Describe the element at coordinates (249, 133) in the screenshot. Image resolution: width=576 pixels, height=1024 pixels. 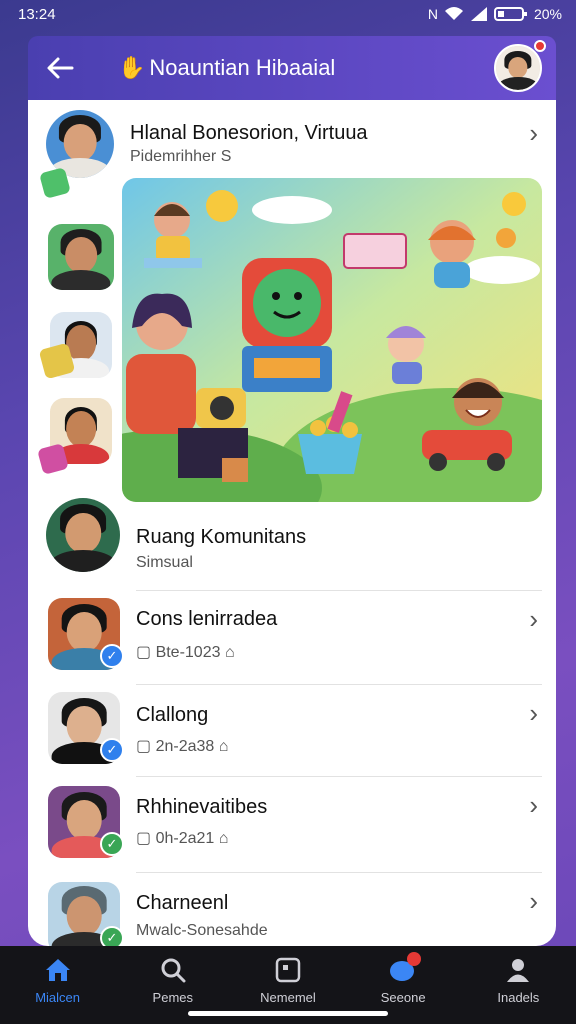
I see `featured-title: Hlanal Bonesorion, Virtuua` at that location.